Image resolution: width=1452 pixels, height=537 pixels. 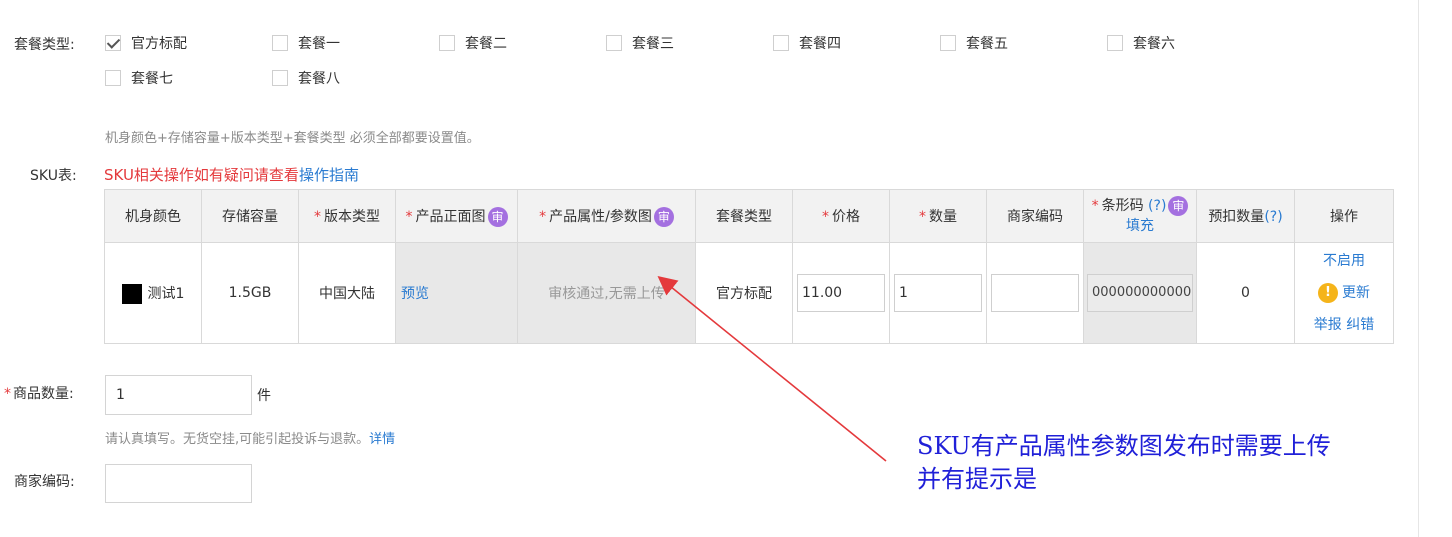 What do you see at coordinates (1124, 463) in the screenshot?
I see `annotation-note: SKU有产品属性参数图发布时需要上传 并有提示是` at bounding box center [1124, 463].